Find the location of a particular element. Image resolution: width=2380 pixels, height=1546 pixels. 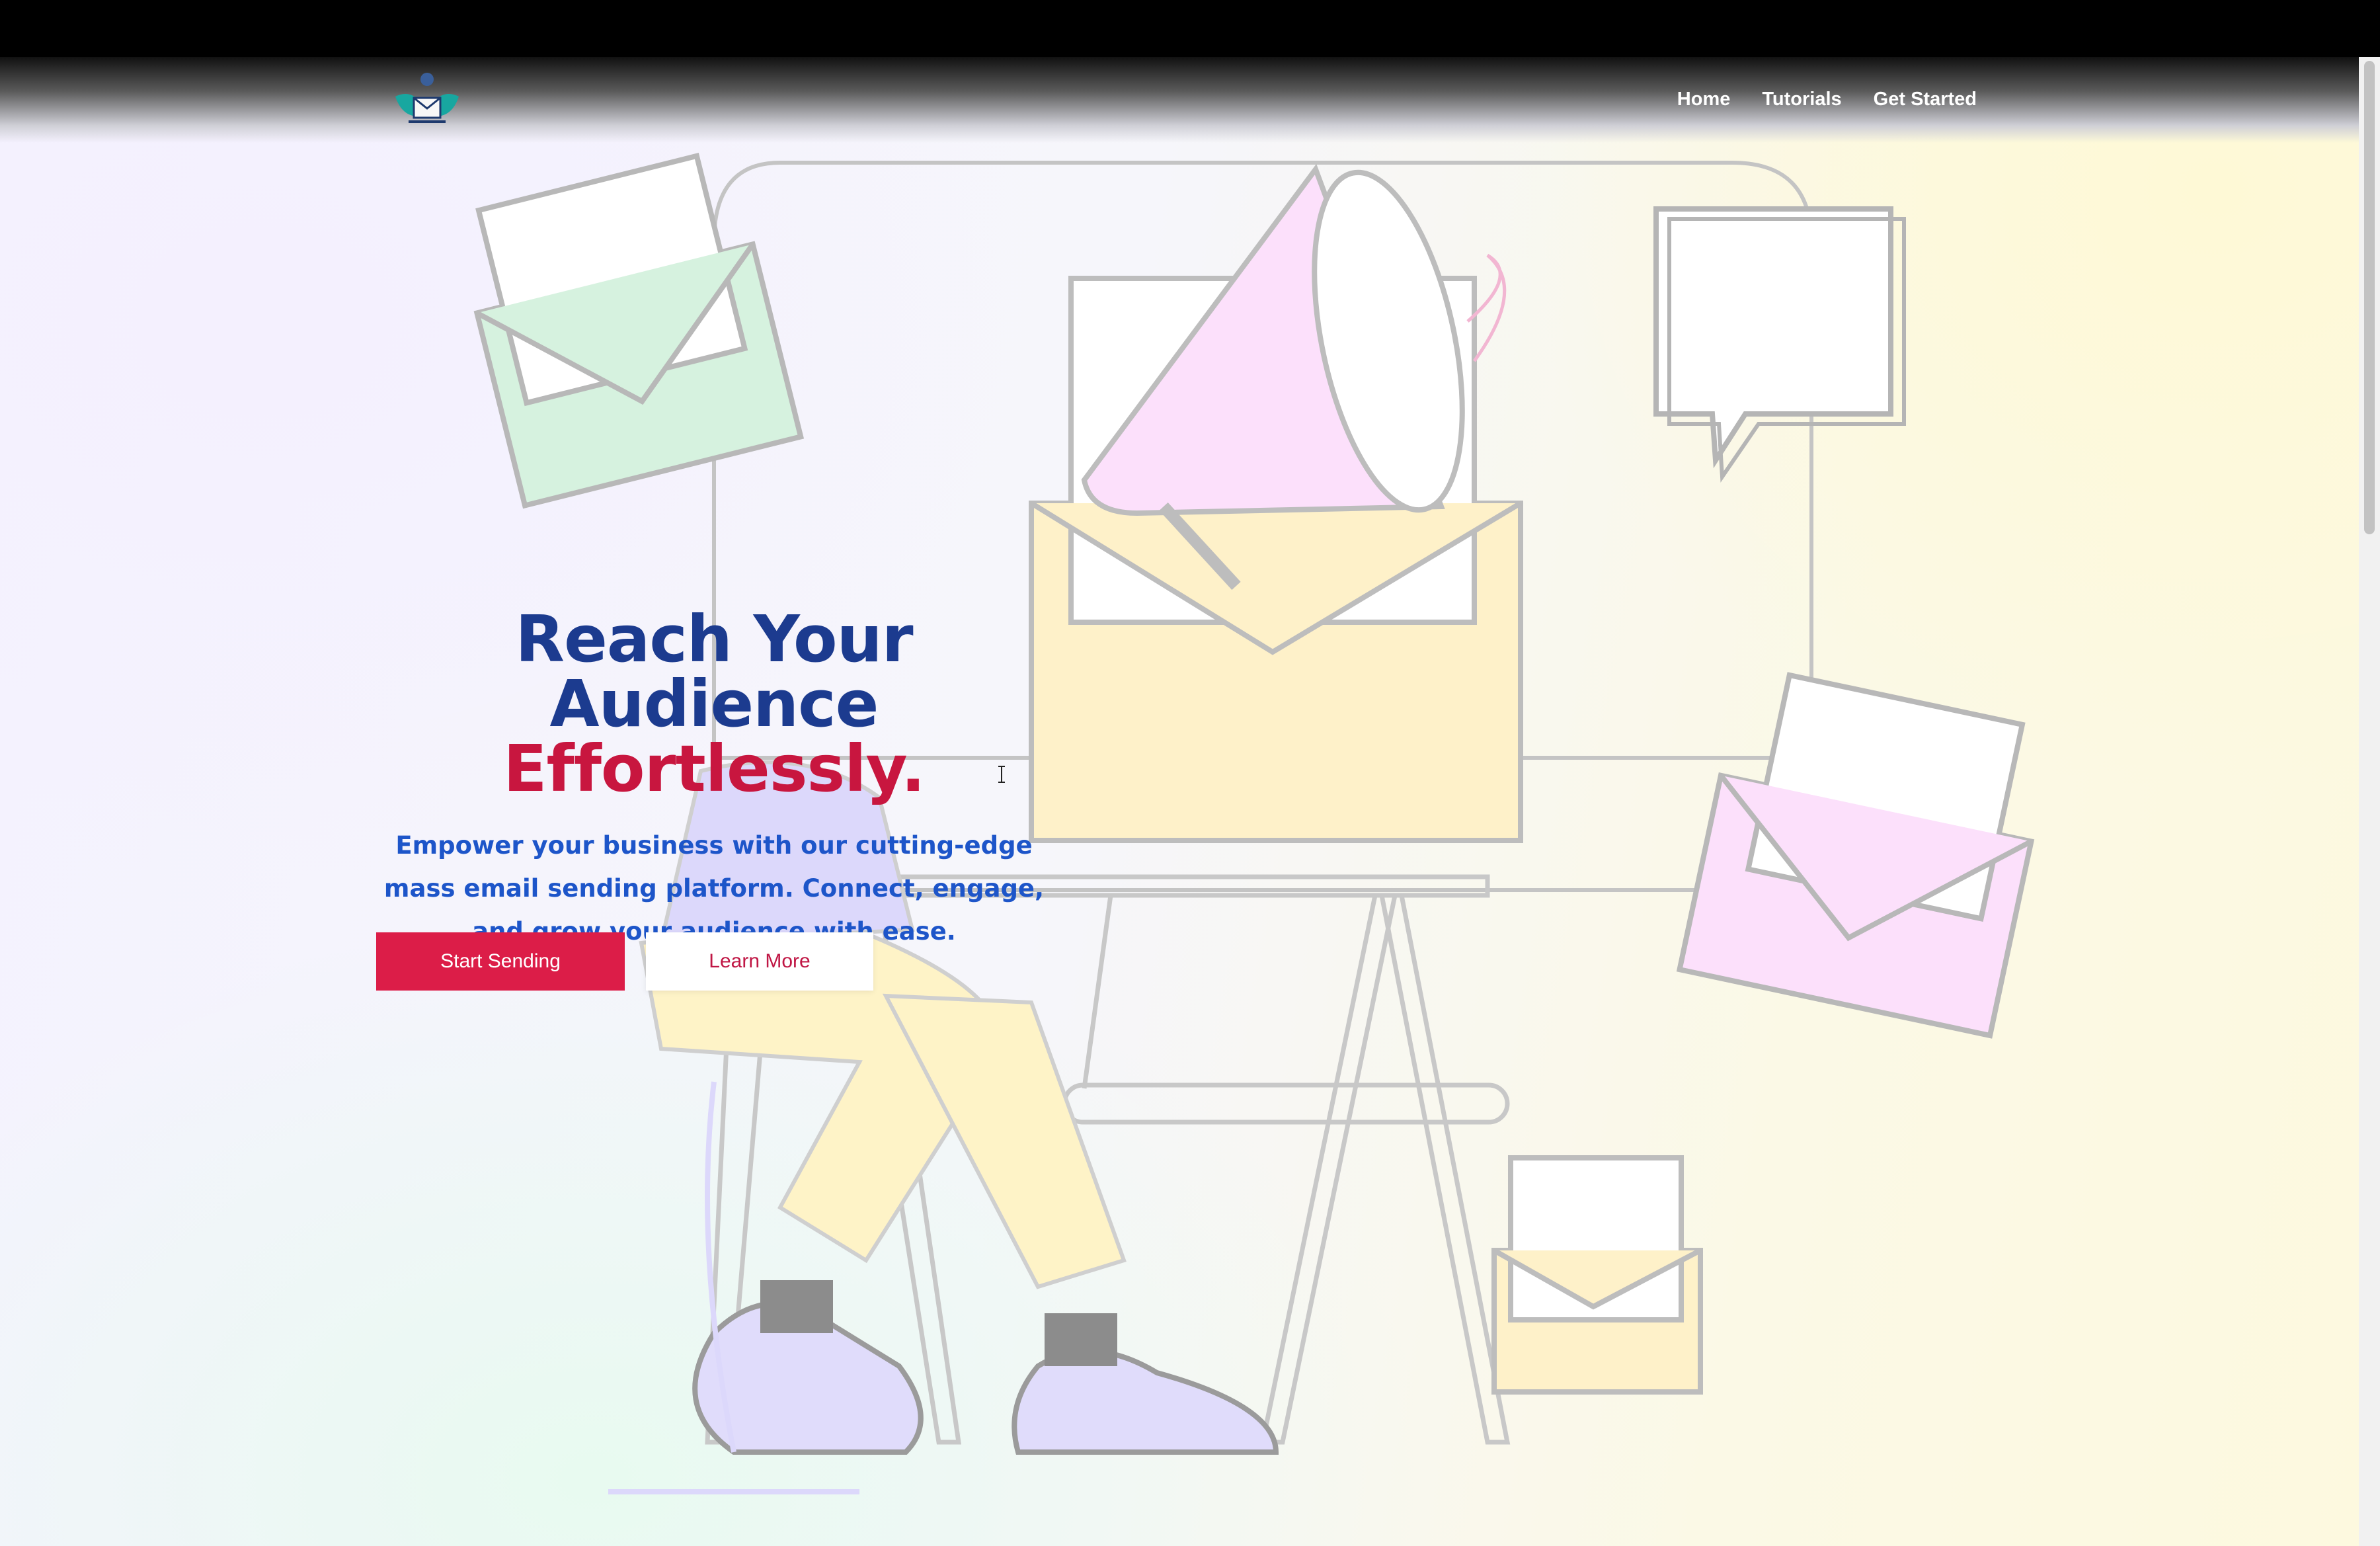

hero-buttons: Start Sending Learn More is located at coordinates (624, 961).